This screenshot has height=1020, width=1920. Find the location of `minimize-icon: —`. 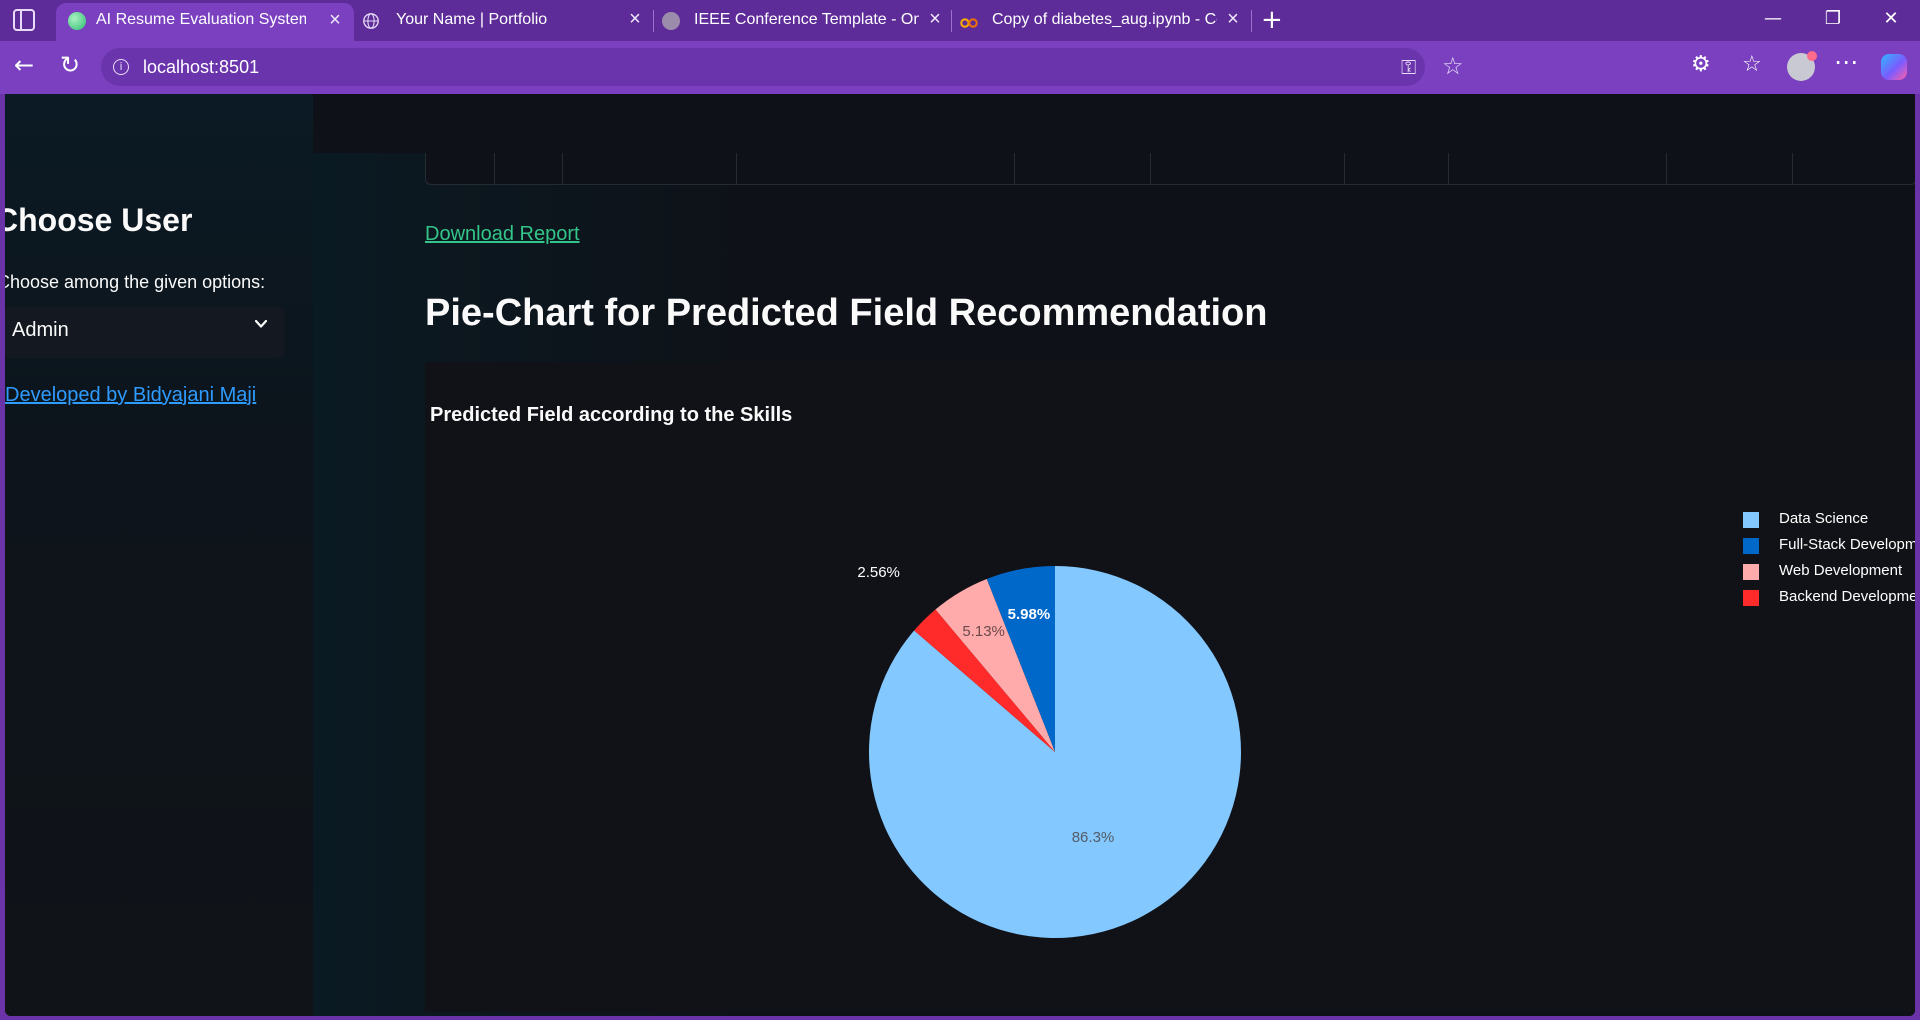

minimize-icon: — is located at coordinates (1773, 18).